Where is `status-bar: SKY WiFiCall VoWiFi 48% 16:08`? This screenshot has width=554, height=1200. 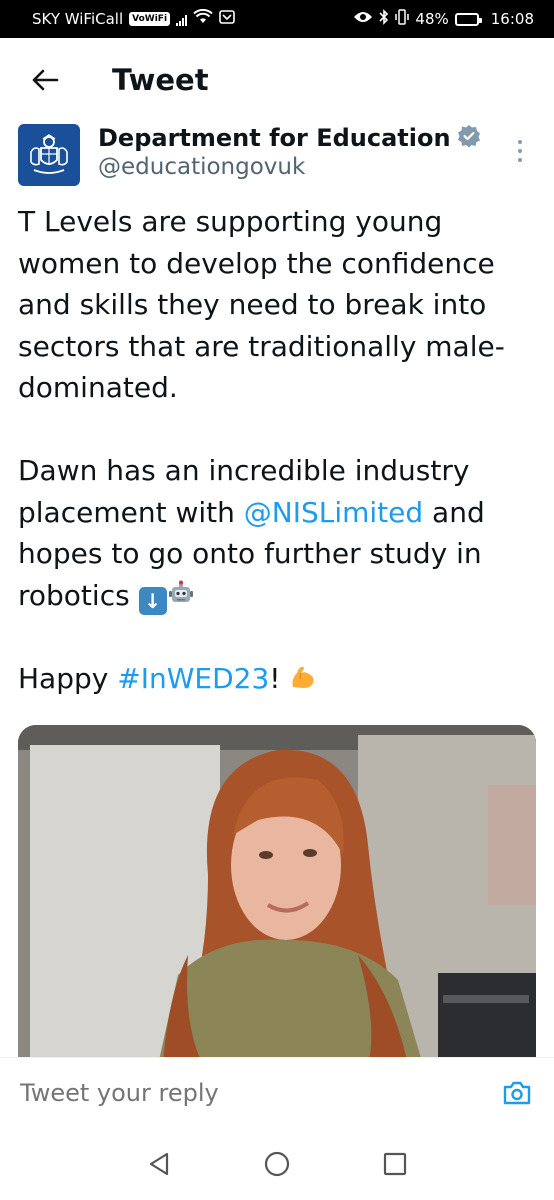
status-bar: SKY WiFiCall VoWiFi 48% 16:08 is located at coordinates (277, 19).